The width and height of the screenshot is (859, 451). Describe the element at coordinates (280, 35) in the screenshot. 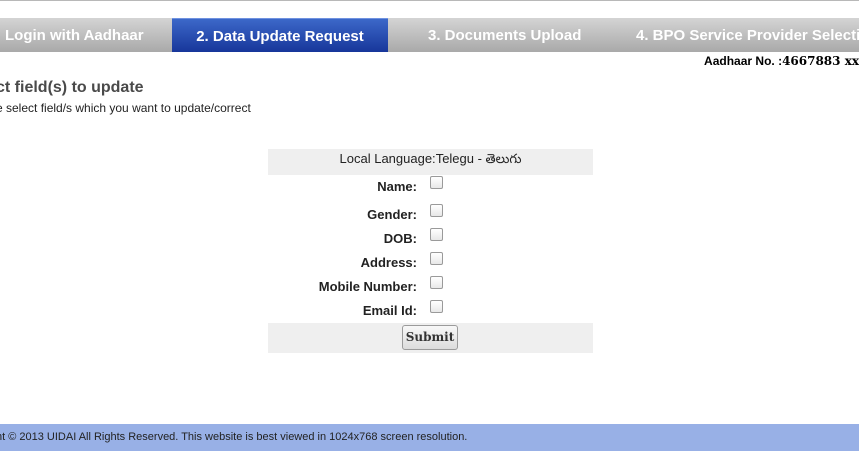

I see `step-data-update-request: 2. Data Update Request` at that location.